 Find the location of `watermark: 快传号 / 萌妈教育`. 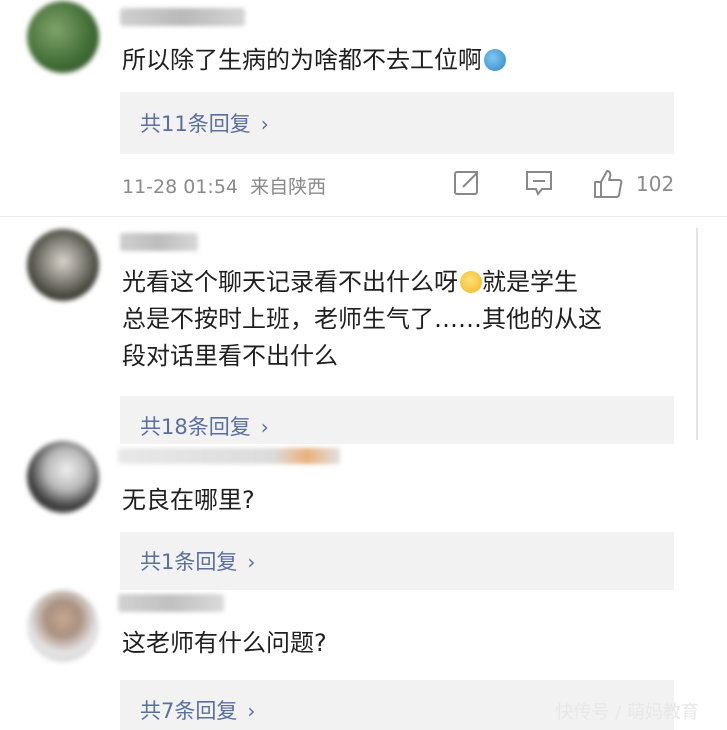

watermark: 快传号 / 萌妈教育 is located at coordinates (627, 712).